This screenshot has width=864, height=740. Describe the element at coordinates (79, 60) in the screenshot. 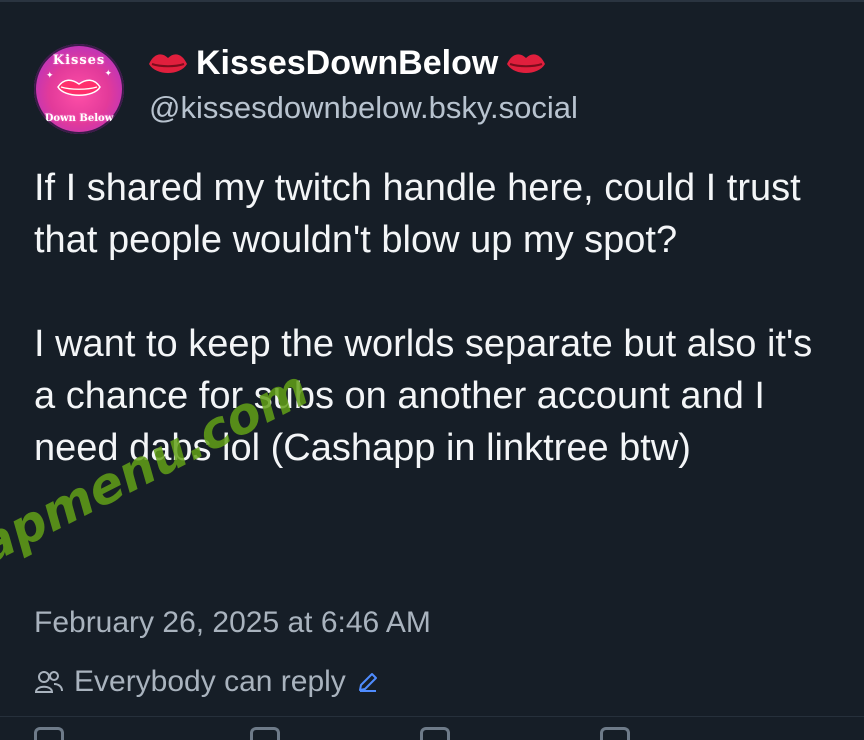

I see `avatar-top-text: Kisses` at that location.